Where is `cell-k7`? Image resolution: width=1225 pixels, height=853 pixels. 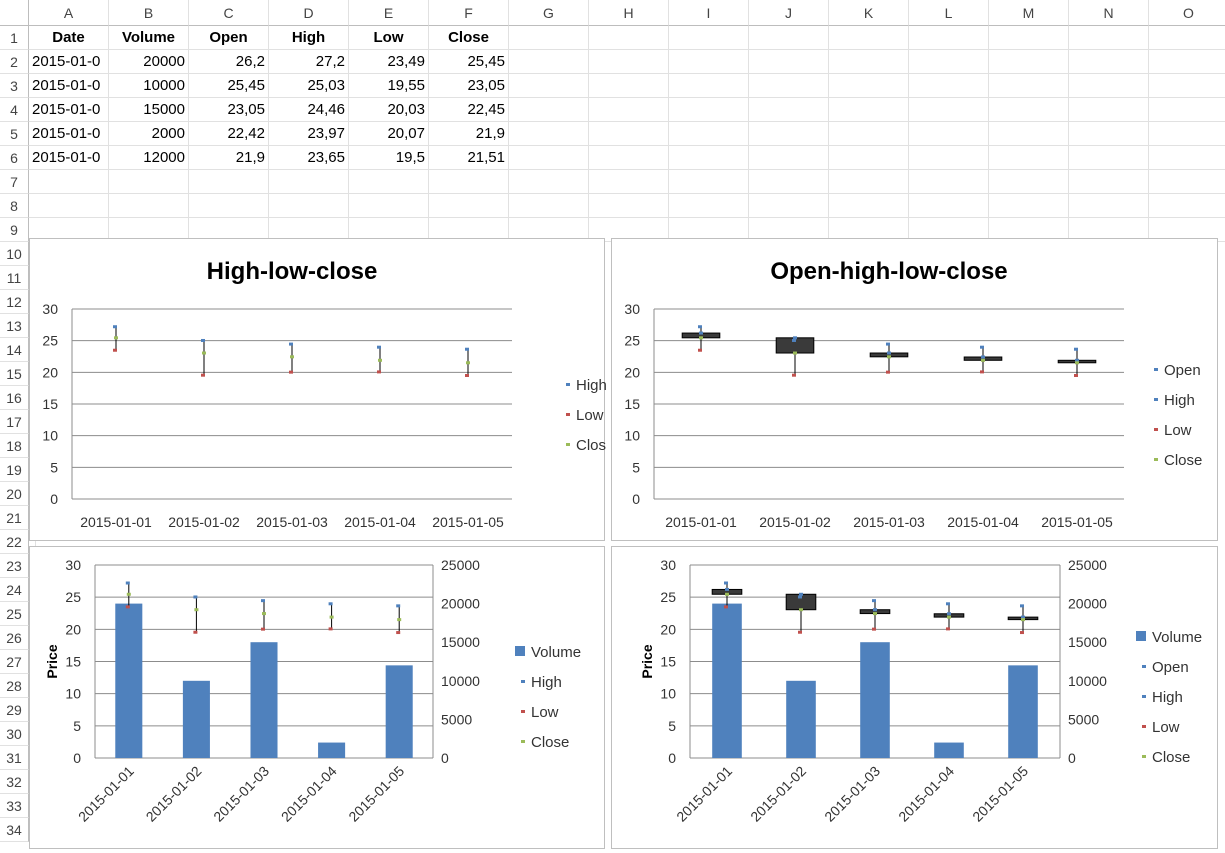
cell-k7 is located at coordinates (869, 182).